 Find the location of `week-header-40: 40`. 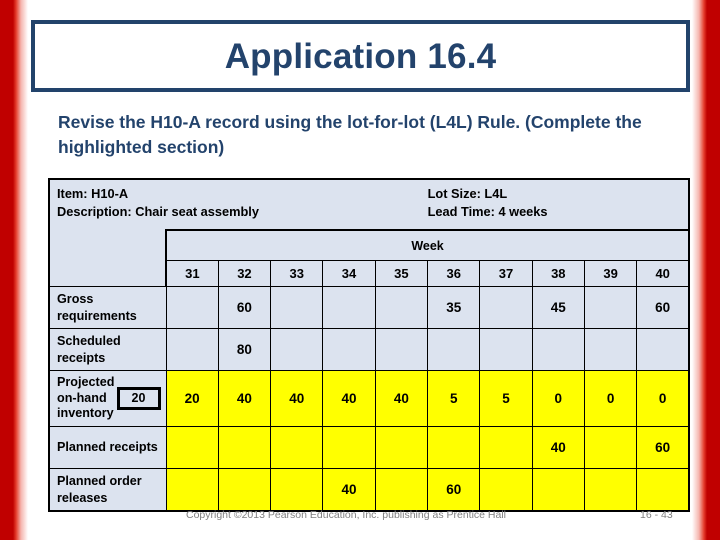

week-header-40: 40 is located at coordinates (663, 273).